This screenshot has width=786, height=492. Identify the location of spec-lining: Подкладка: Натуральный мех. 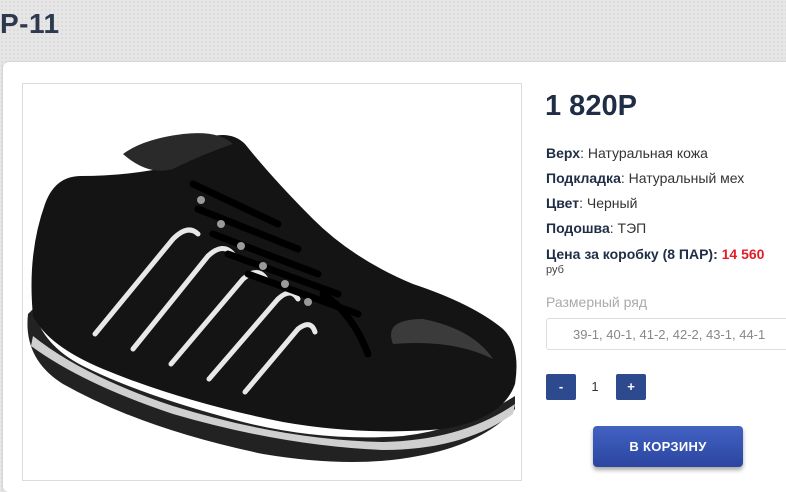
(645, 178).